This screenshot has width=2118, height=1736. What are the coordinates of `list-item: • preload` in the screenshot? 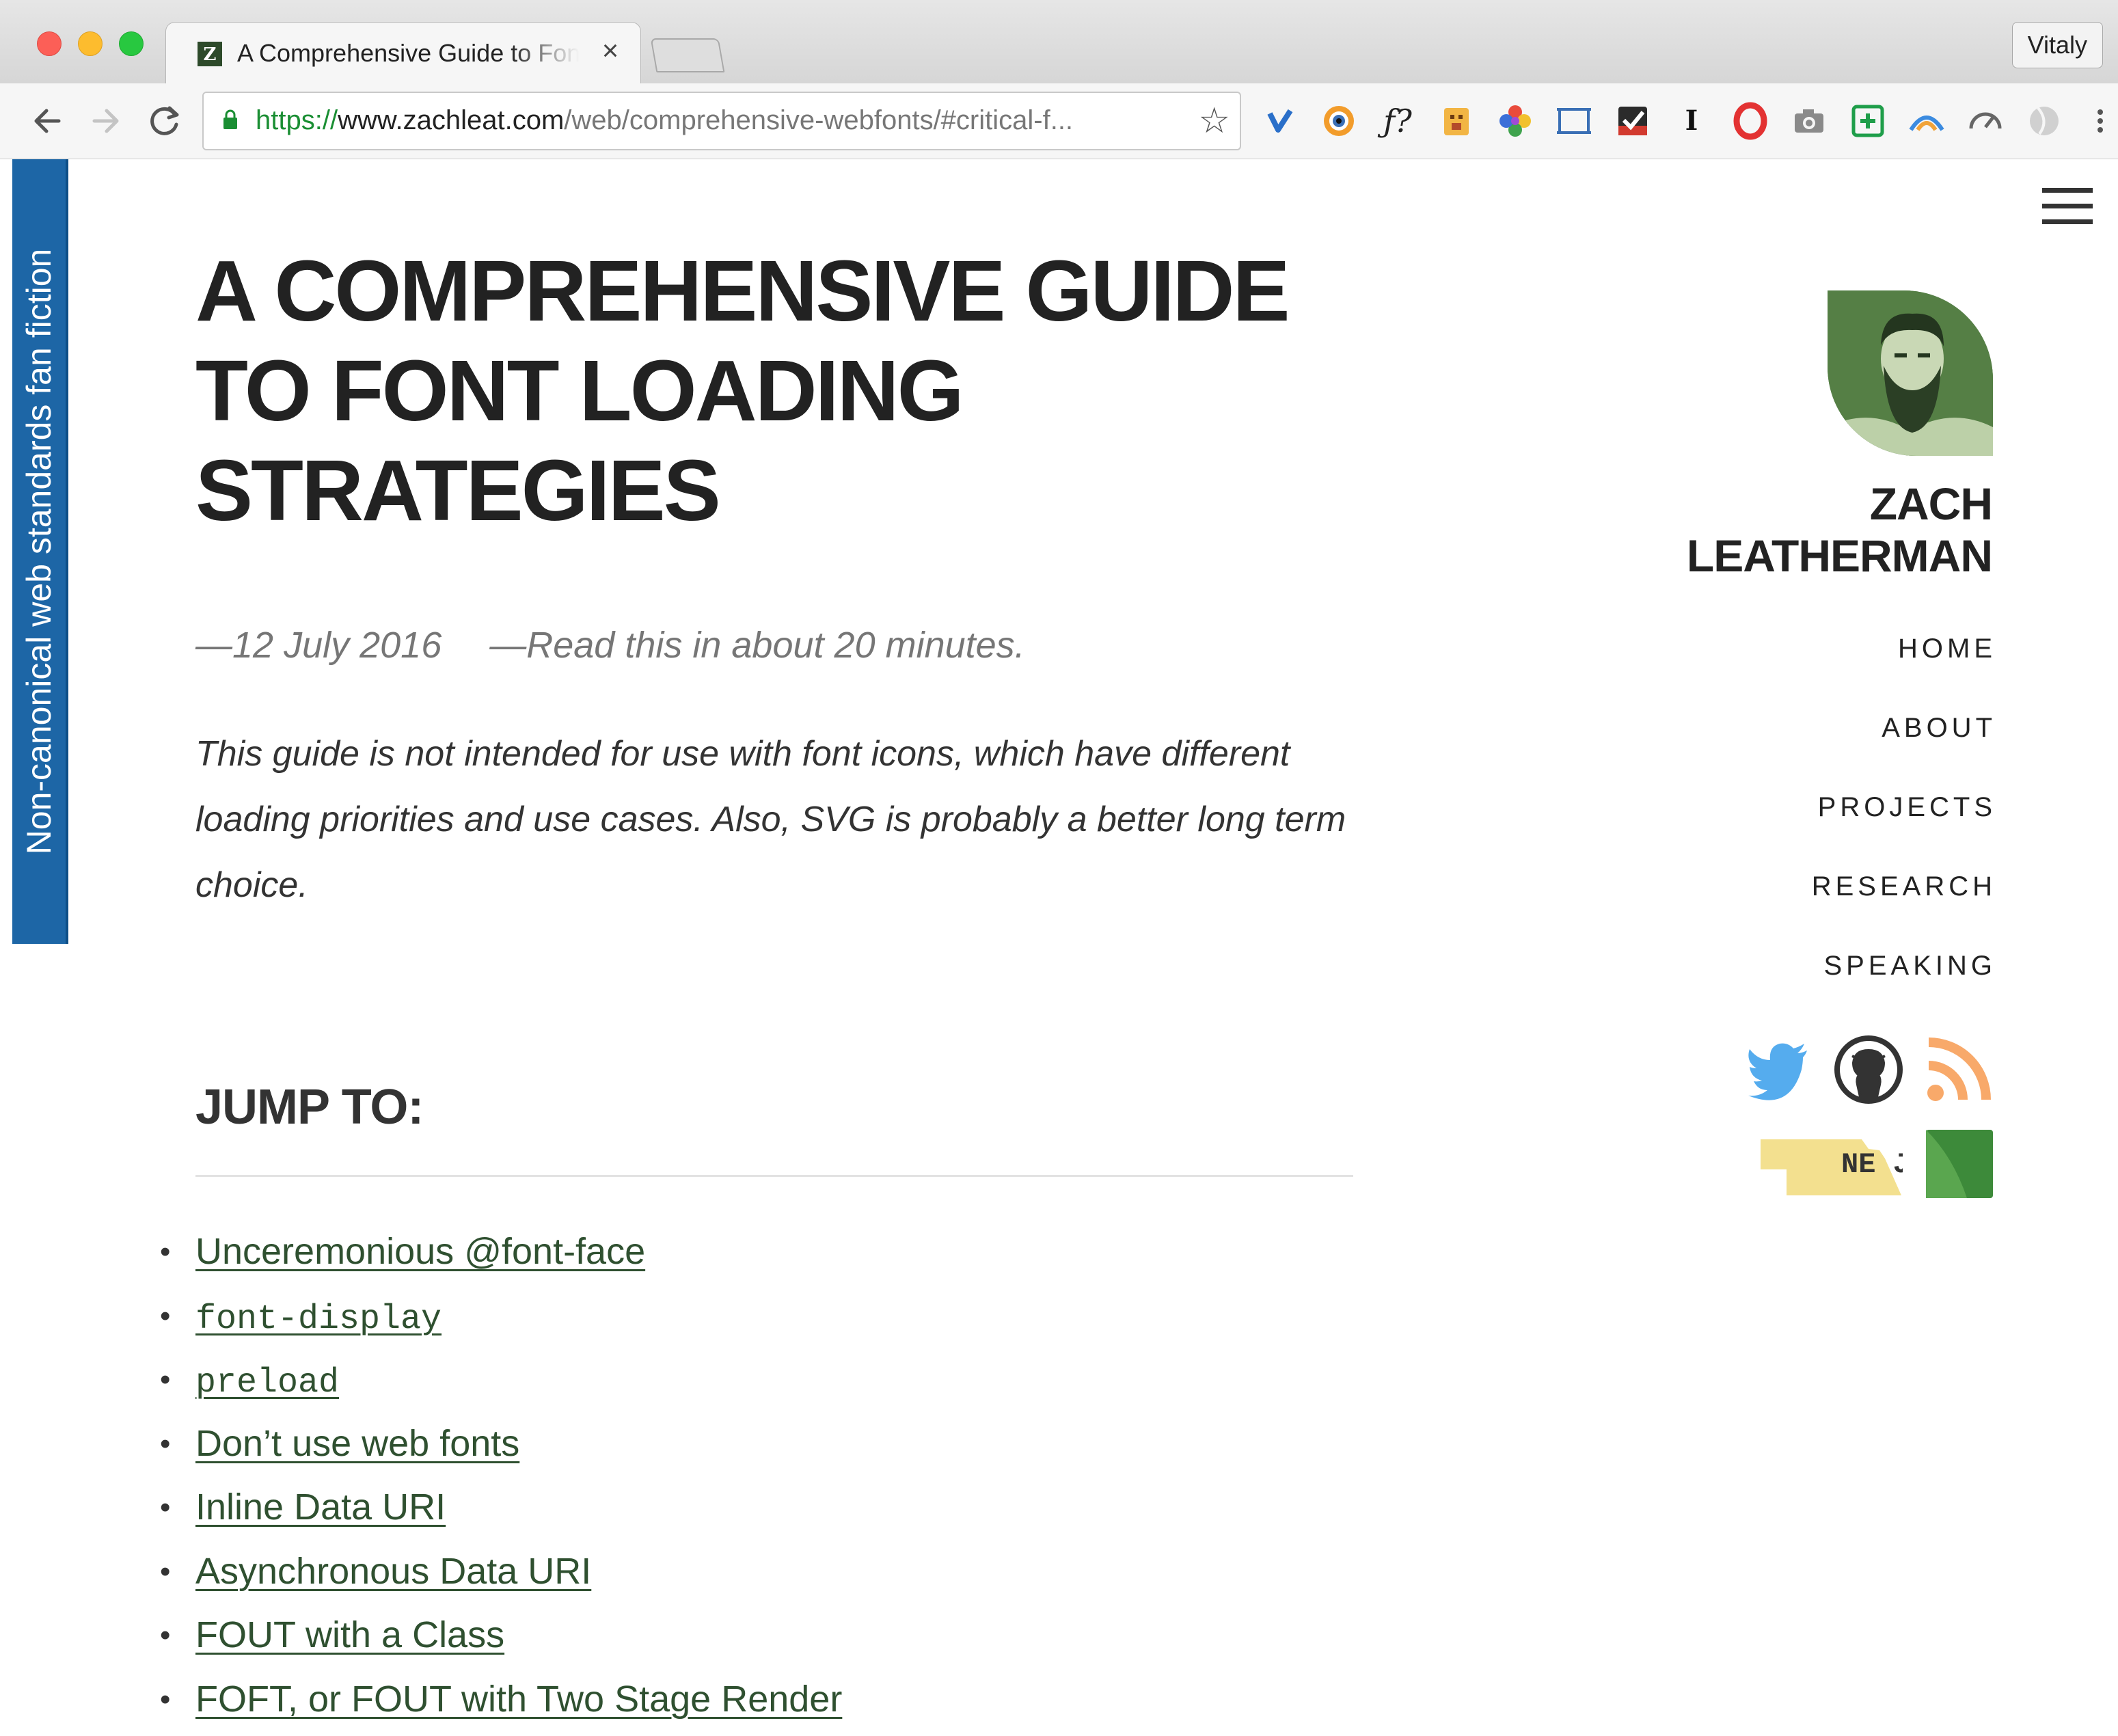 It's located at (501, 1380).